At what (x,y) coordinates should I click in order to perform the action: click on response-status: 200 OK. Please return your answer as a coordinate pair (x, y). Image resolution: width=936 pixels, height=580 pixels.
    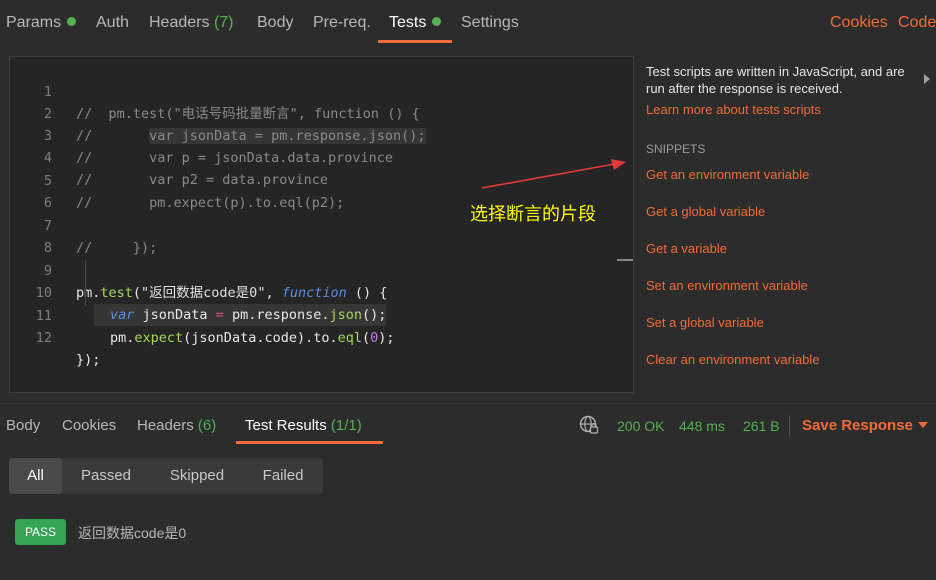
    Looking at the image, I should click on (640, 426).